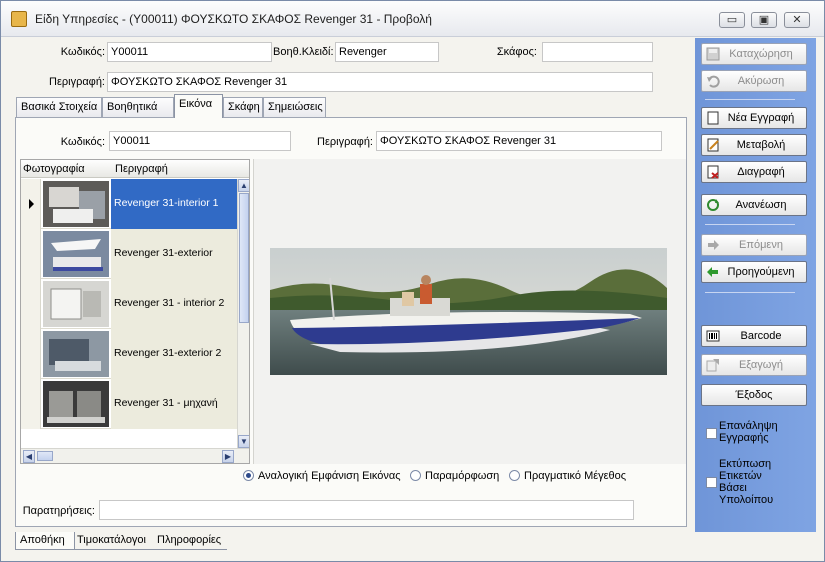 The image size is (825, 562). I want to click on export-button: Εξαγωγή, so click(754, 365).